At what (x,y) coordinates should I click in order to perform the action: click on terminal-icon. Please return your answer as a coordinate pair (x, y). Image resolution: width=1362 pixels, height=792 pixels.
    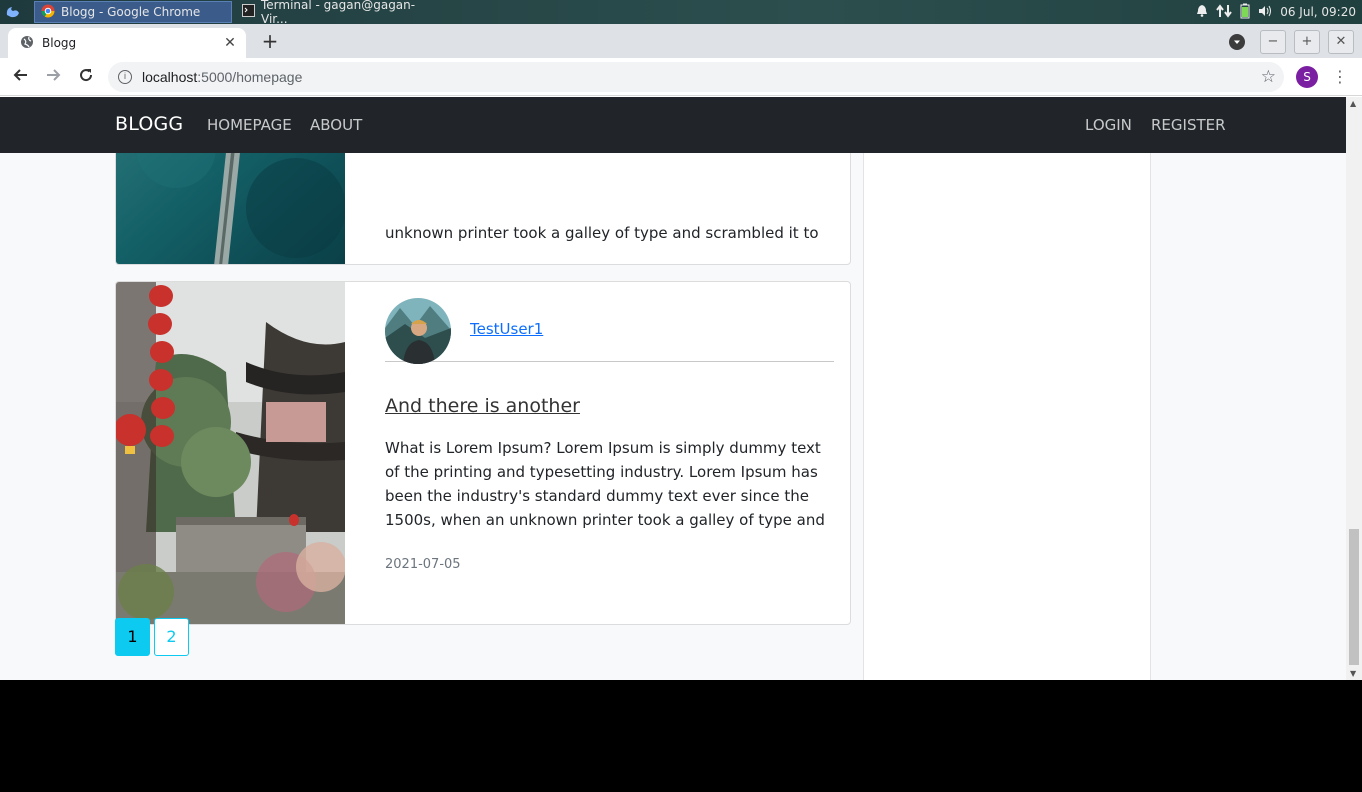
    Looking at the image, I should click on (248, 12).